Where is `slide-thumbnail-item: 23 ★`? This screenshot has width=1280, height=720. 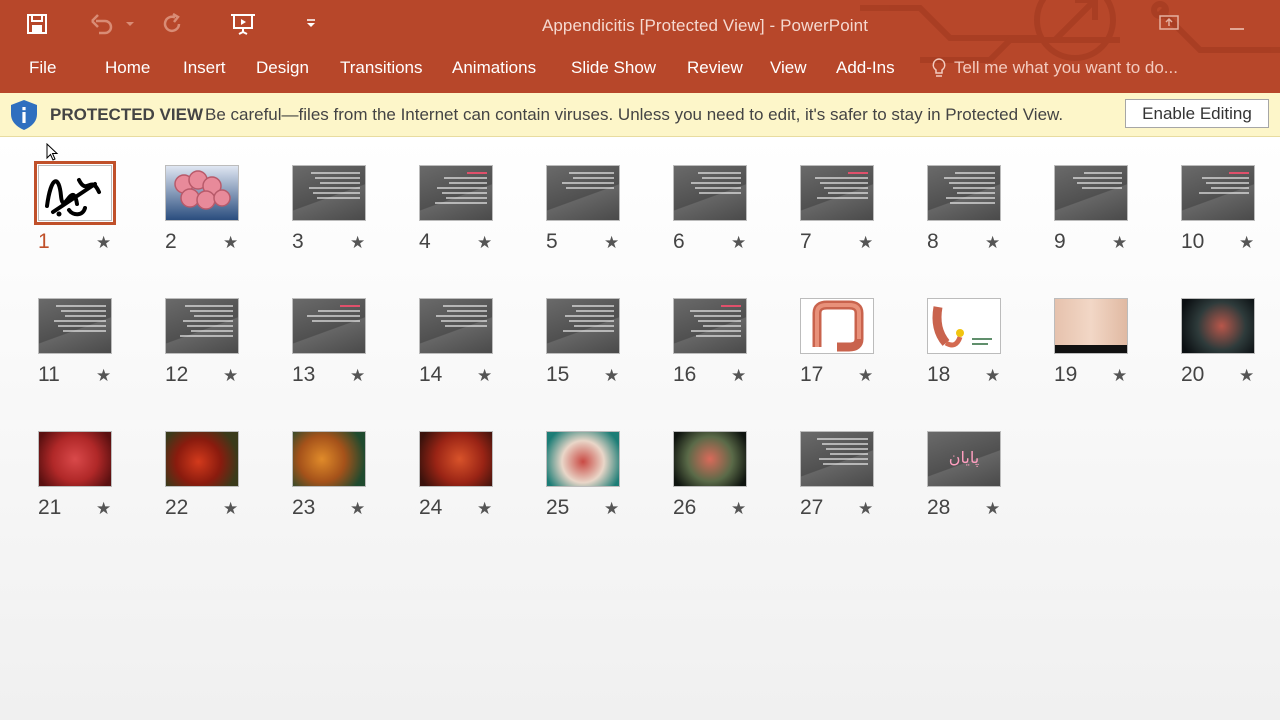 slide-thumbnail-item: 23 ★ is located at coordinates (345, 461).